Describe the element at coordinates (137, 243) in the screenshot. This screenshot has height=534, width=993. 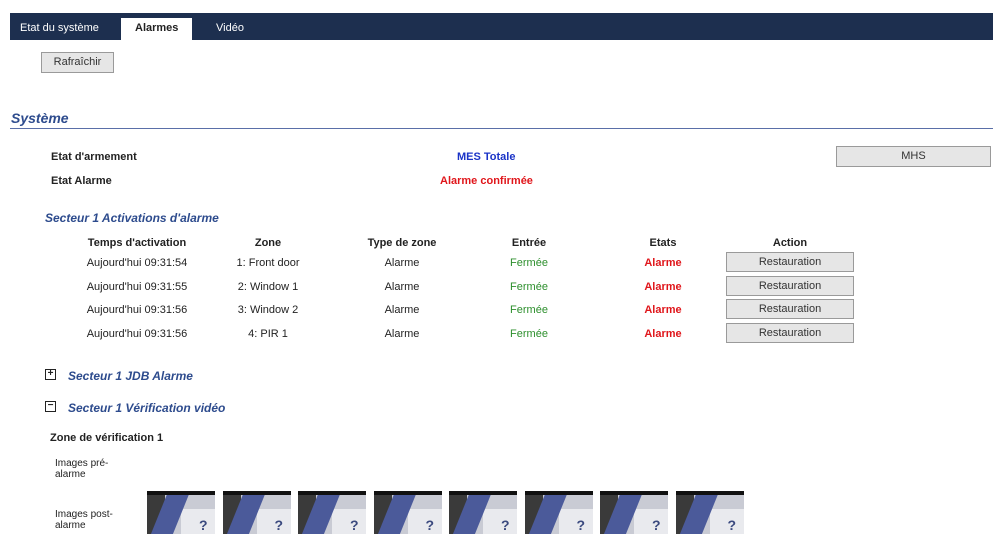
I see `col-activation-time: Temps d'activation` at that location.